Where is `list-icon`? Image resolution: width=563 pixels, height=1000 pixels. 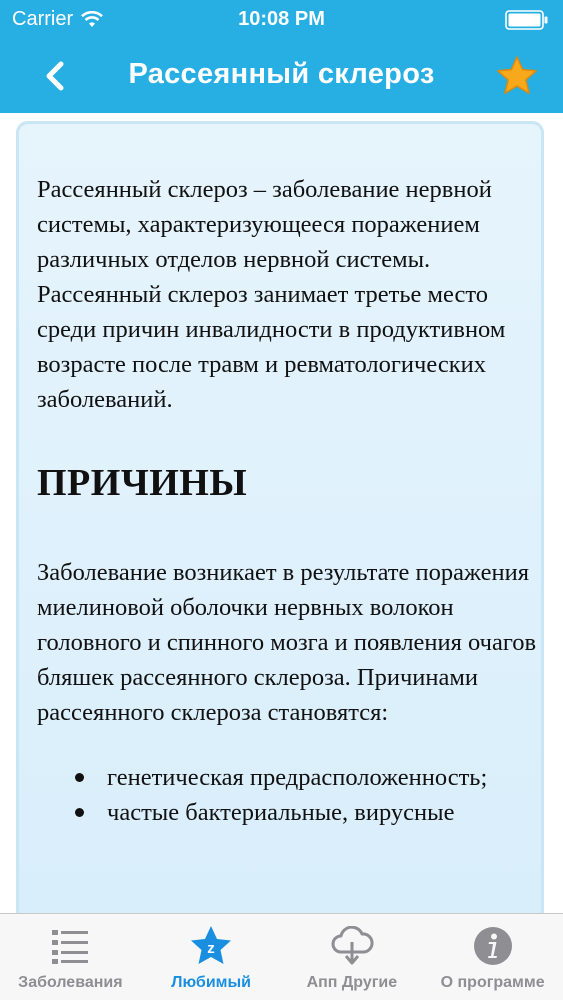
list-icon is located at coordinates (70, 946).